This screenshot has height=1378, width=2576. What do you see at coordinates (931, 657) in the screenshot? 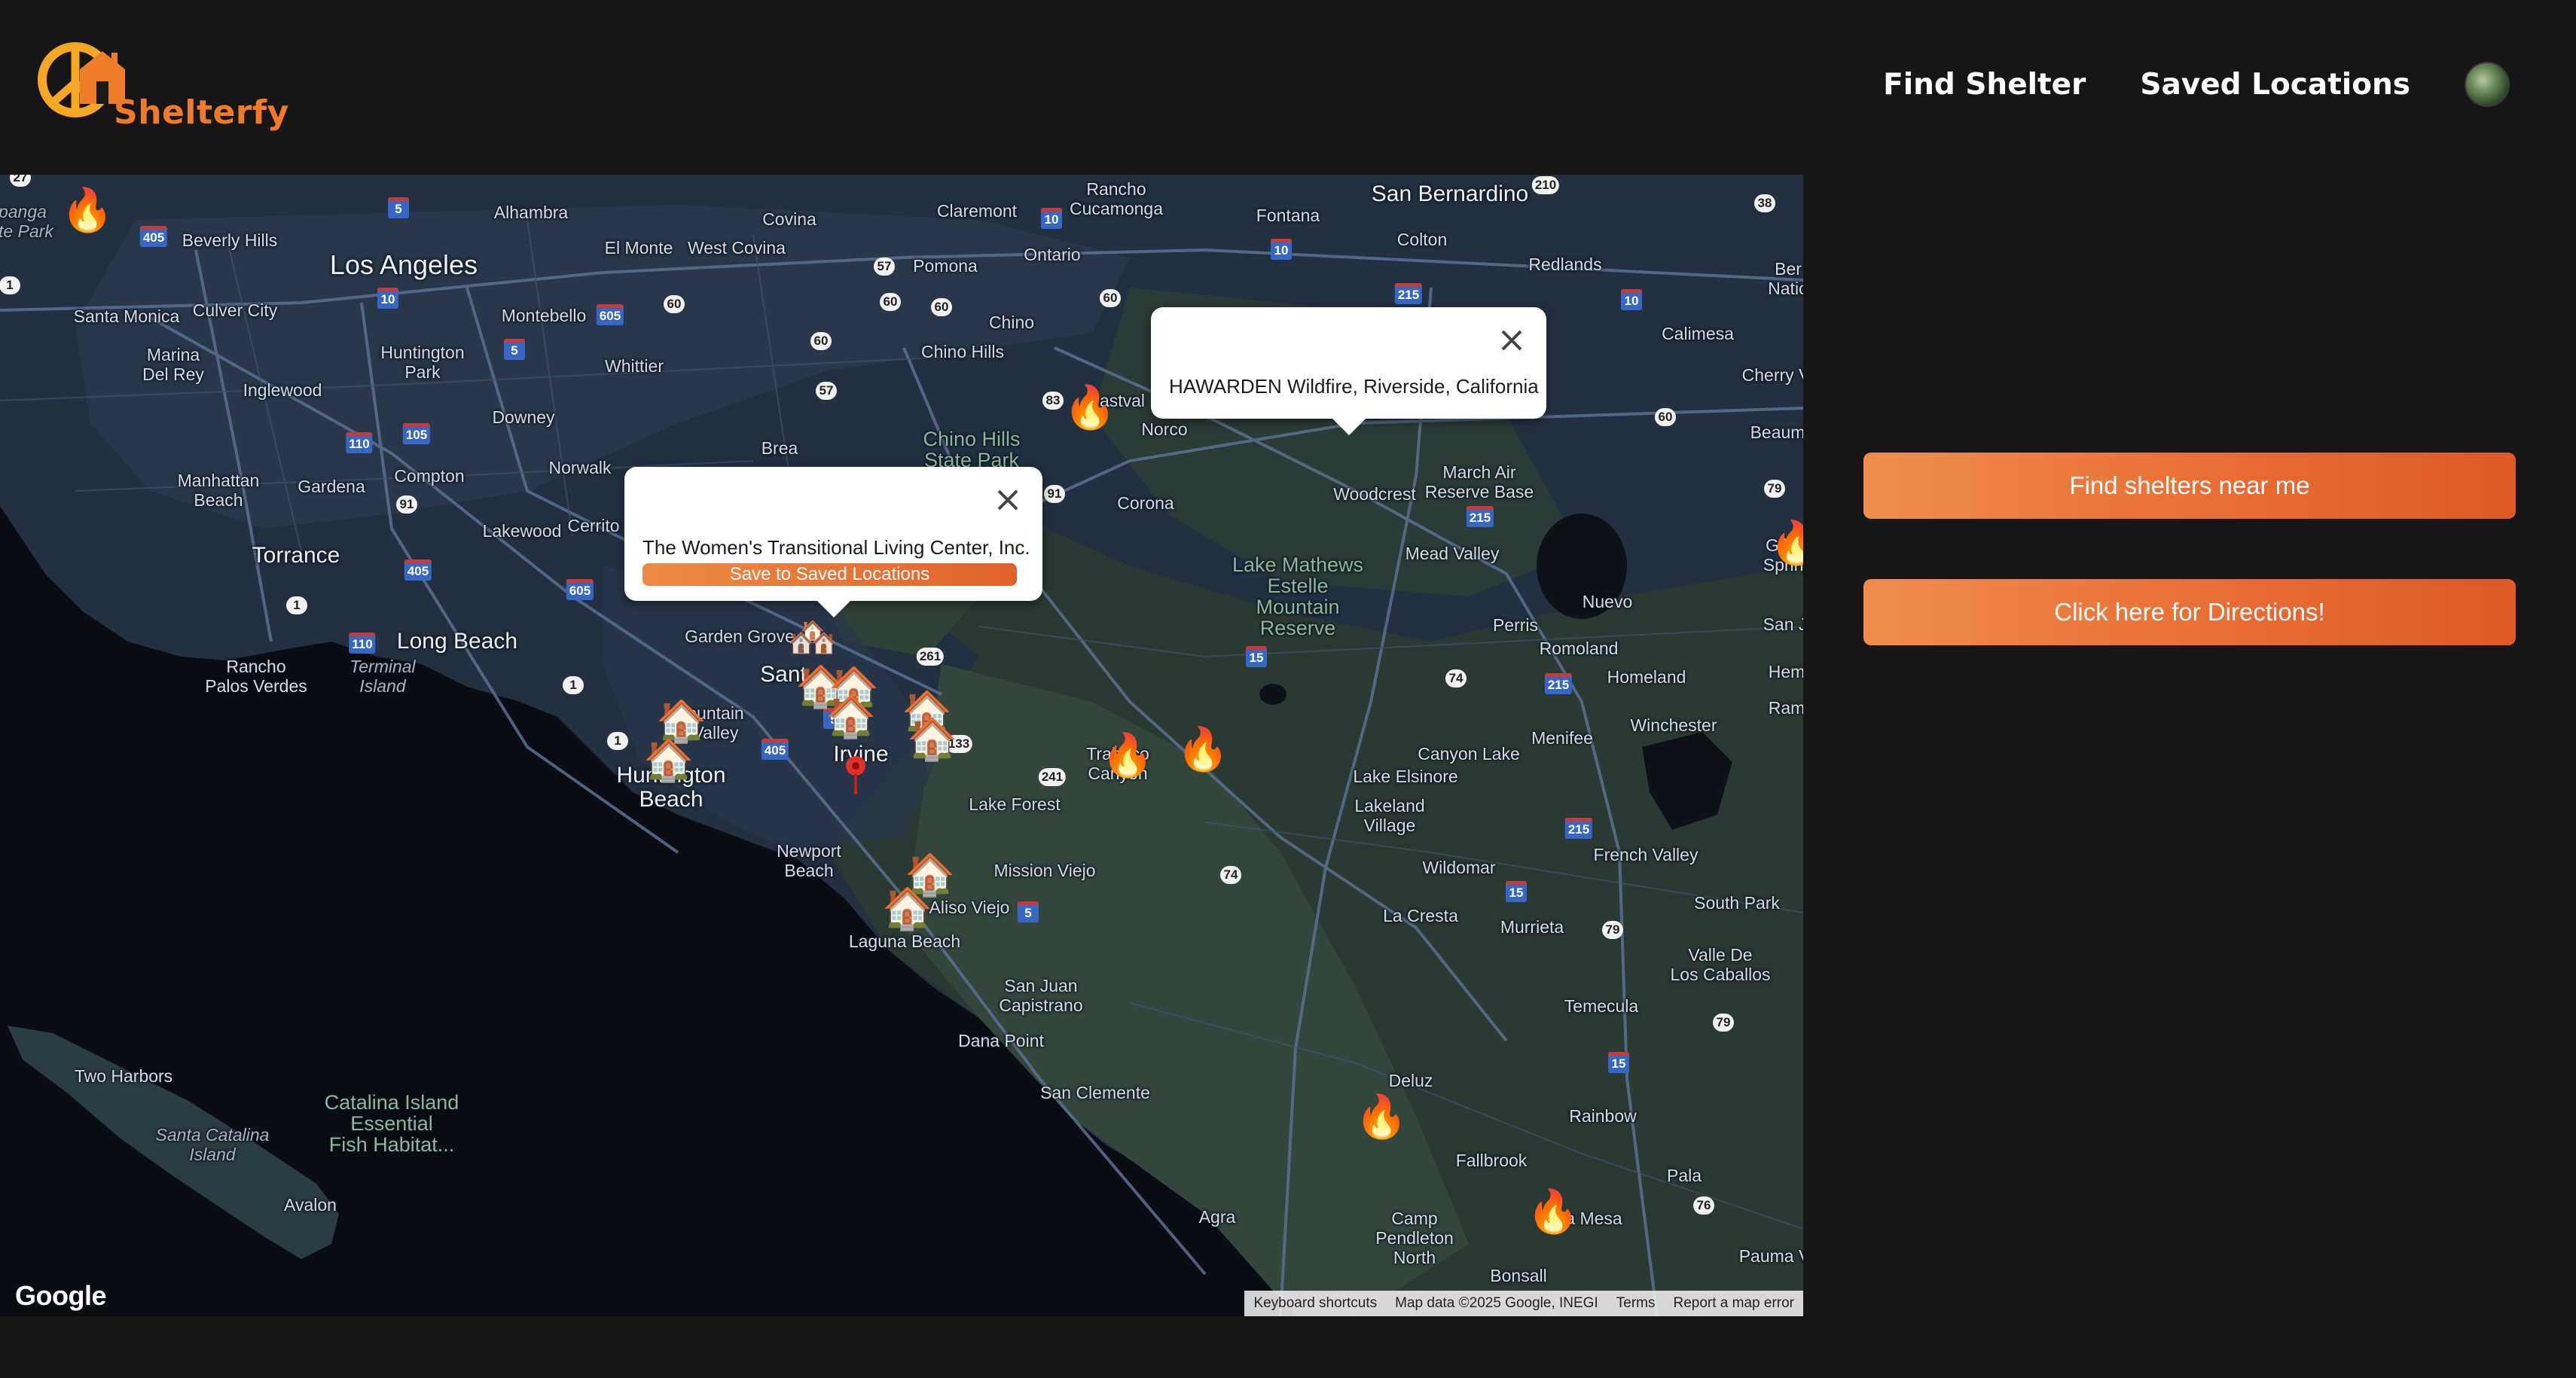
I see `highway-shield: 261` at bounding box center [931, 657].